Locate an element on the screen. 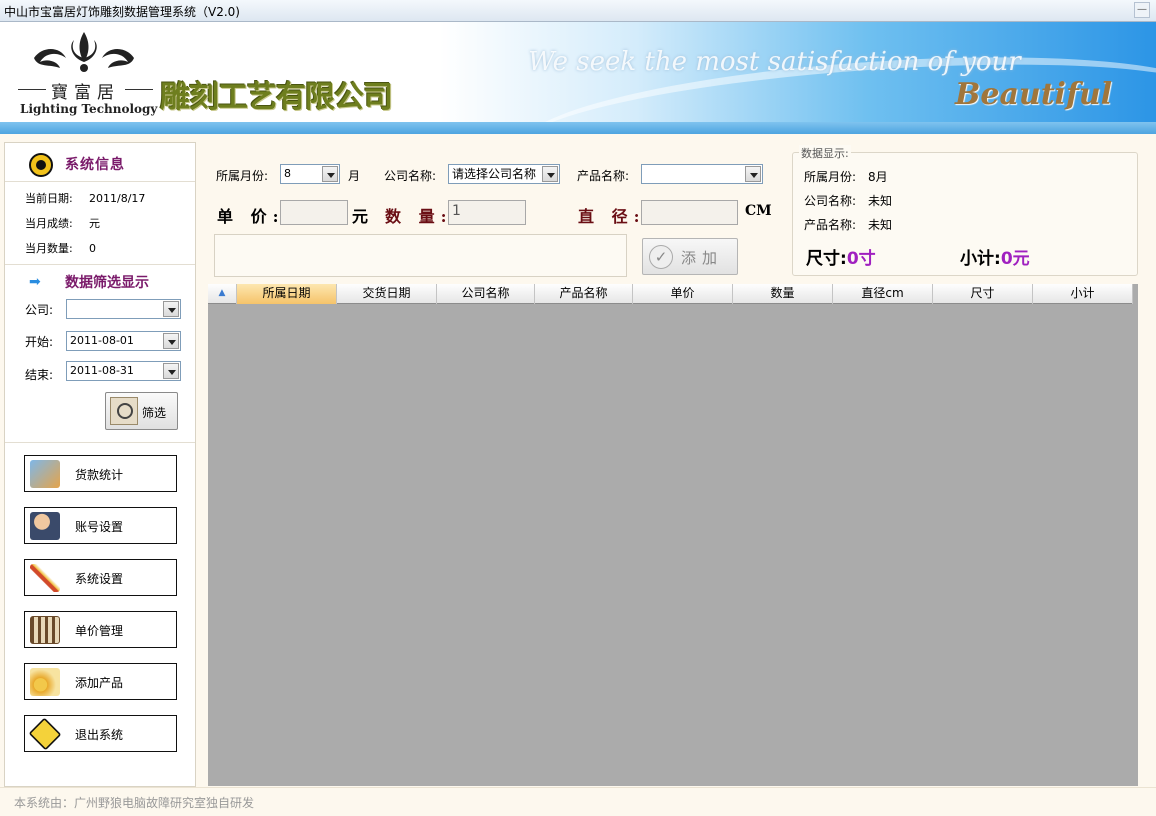 This screenshot has height=816, width=1156. display-month-value: 8月 is located at coordinates (878, 177).